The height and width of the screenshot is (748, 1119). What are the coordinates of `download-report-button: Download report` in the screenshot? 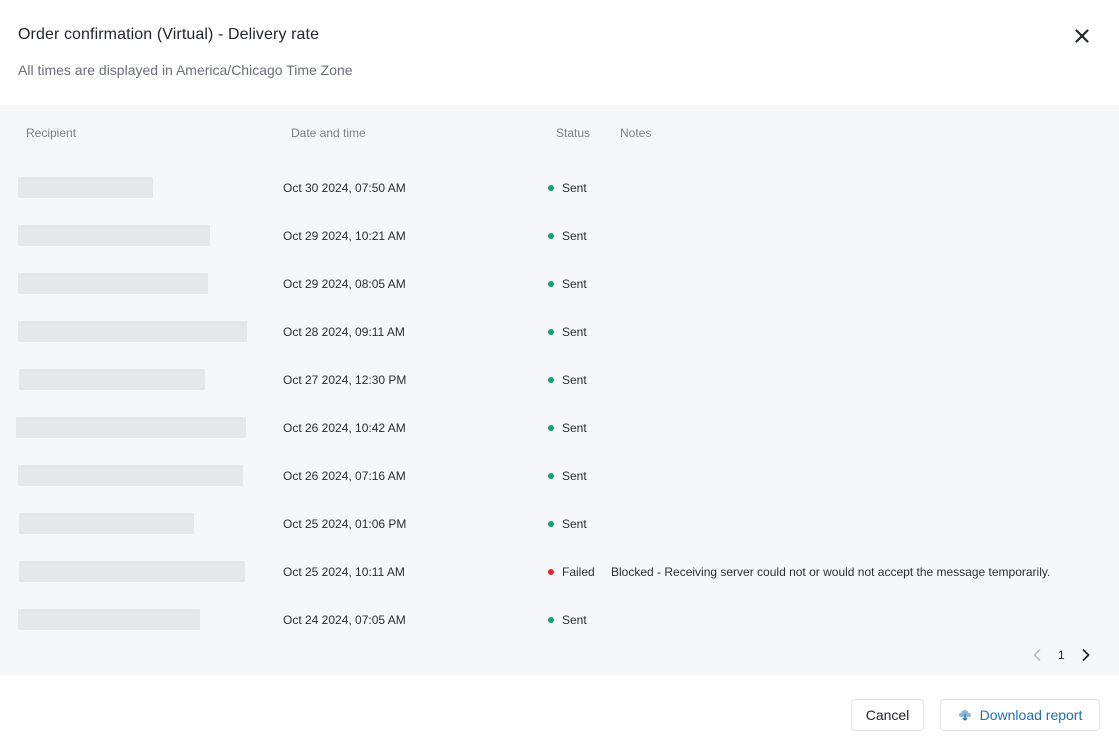 It's located at (1020, 715).